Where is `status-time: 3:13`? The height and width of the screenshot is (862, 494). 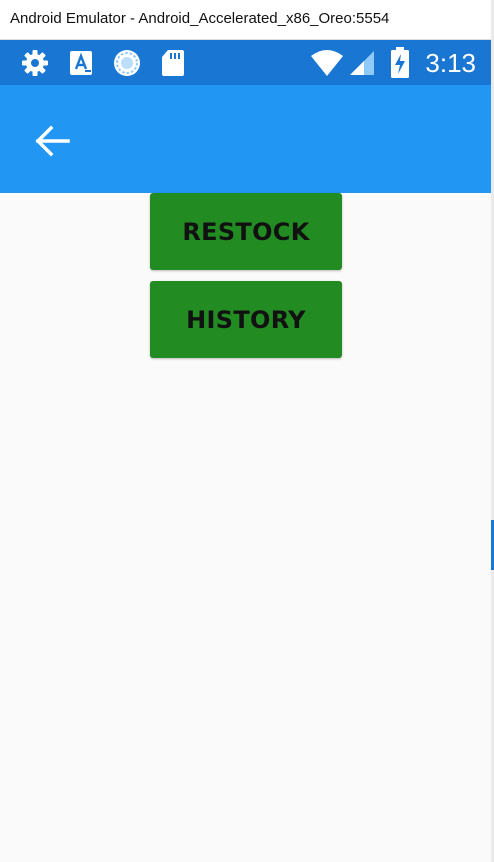 status-time: 3:13 is located at coordinates (450, 63).